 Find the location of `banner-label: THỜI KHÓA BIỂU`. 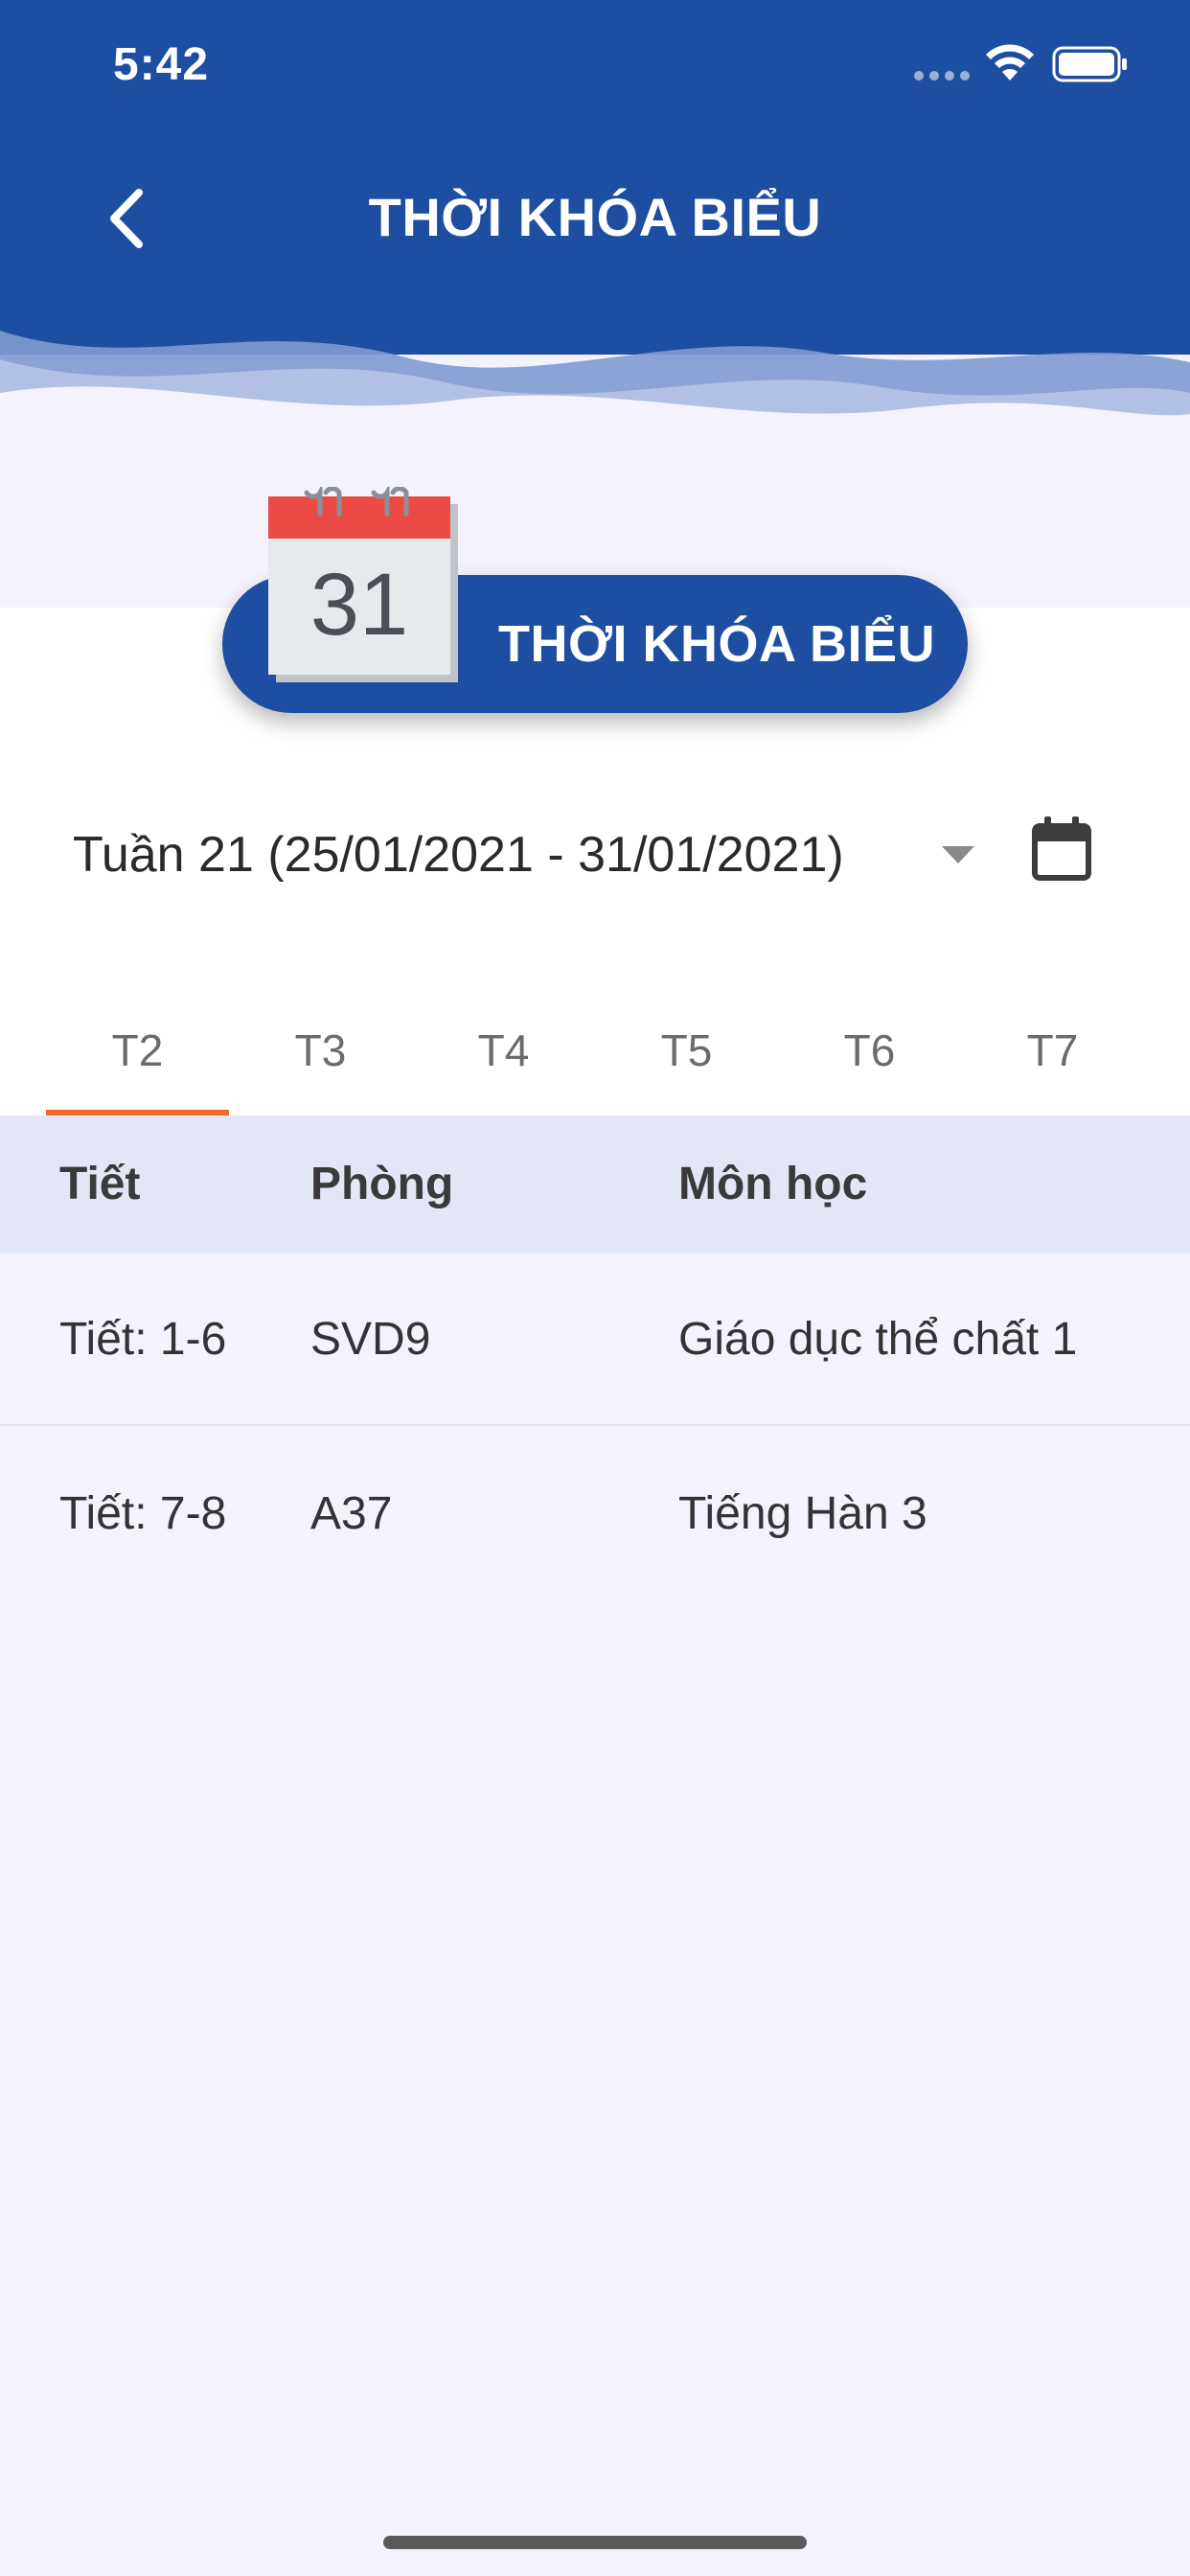

banner-label: THỜI KHÓA BIỂU is located at coordinates (717, 644).